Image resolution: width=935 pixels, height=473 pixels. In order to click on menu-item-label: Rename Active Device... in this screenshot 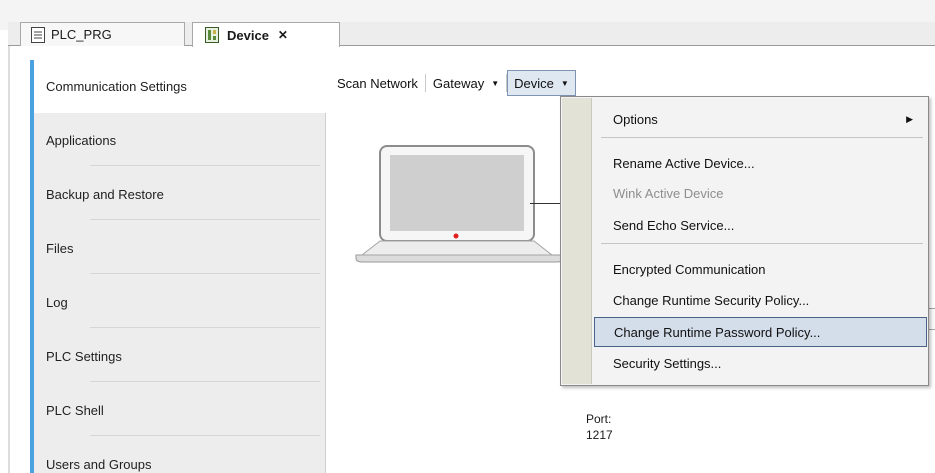, I will do `click(684, 163)`.